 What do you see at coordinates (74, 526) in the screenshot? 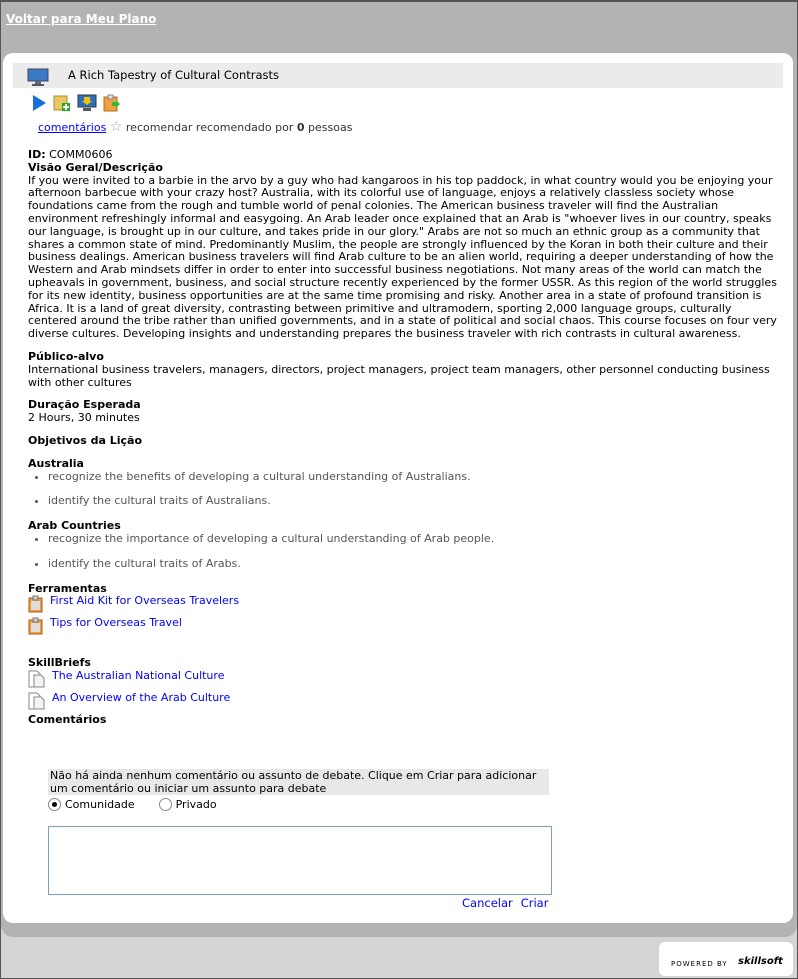
I see `objective-group-title: Arab Countries` at bounding box center [74, 526].